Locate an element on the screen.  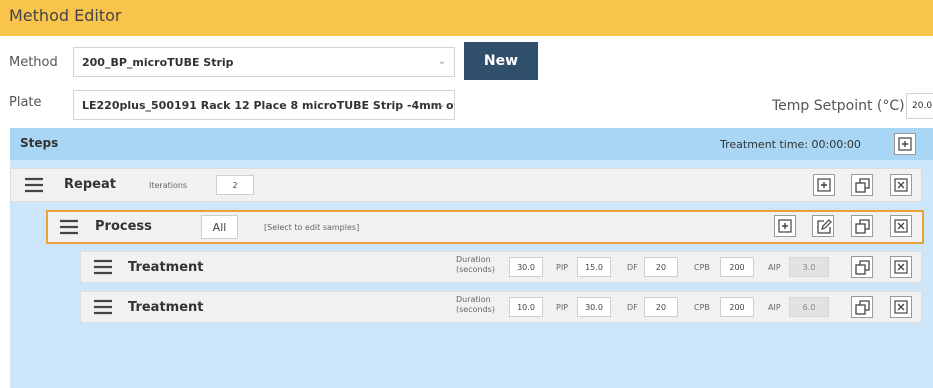
temp-setpoint-input: 20.0 is located at coordinates (919, 106).